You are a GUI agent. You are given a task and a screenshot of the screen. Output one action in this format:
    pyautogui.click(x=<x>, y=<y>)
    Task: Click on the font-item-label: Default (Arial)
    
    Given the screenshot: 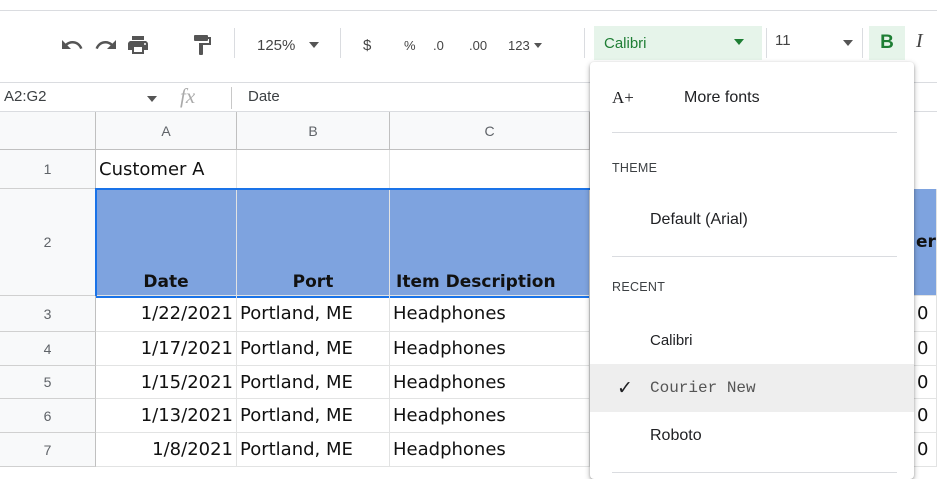 What is the action you would take?
    pyautogui.click(x=699, y=219)
    